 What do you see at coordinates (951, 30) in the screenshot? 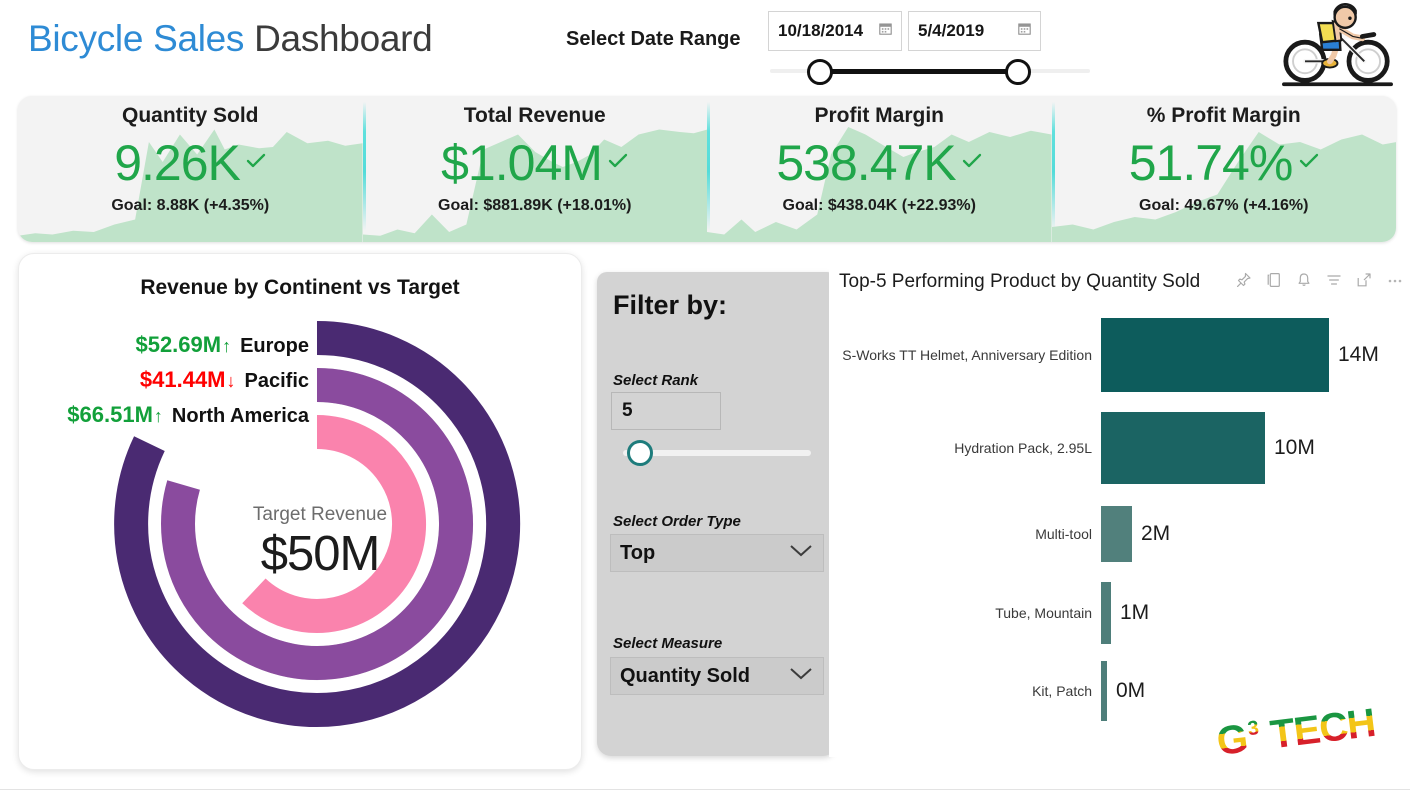
I see `date-to-value: 5/4/2019` at bounding box center [951, 30].